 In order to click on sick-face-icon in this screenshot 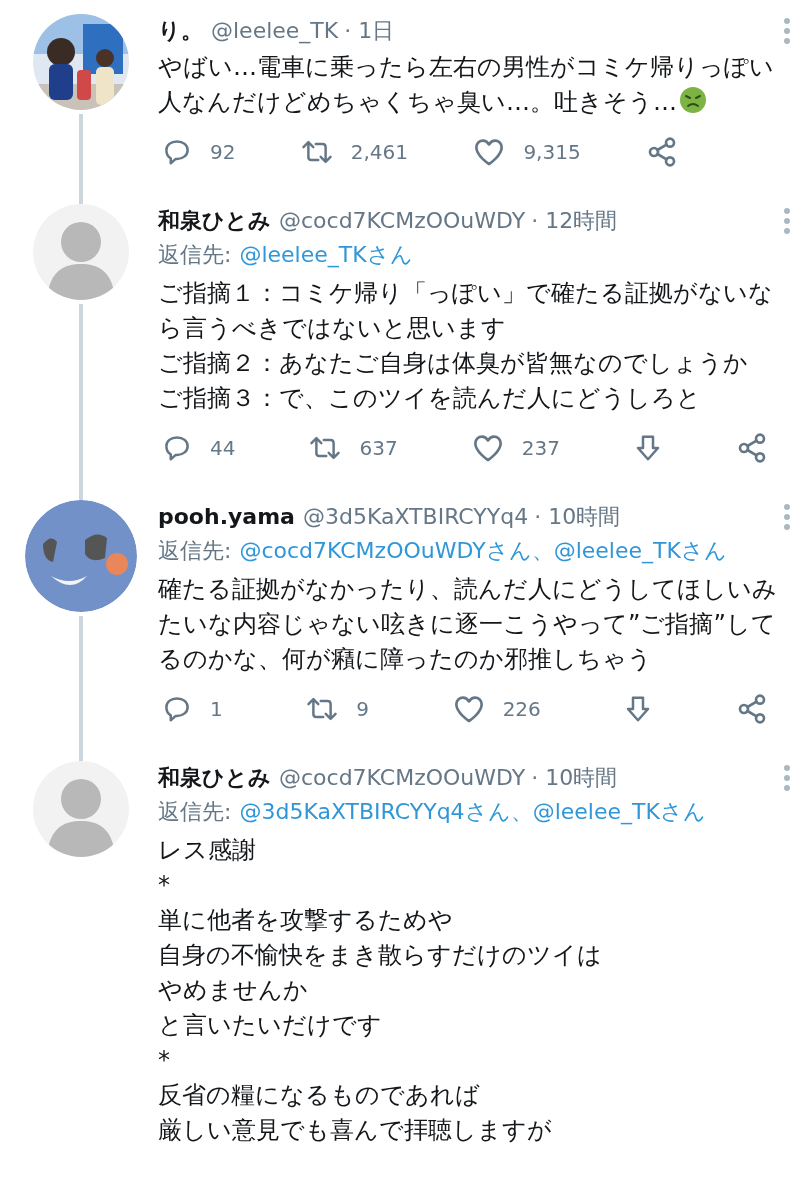, I will do `click(693, 100)`.